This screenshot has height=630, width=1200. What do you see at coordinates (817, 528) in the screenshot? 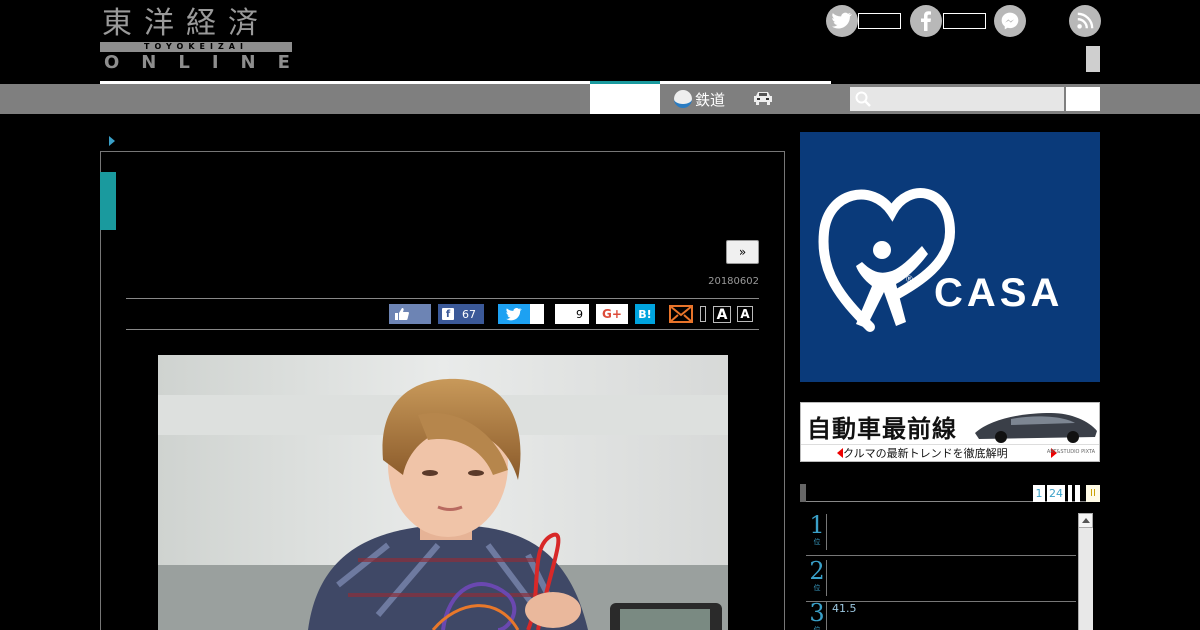
I see `ranking-number: 1位` at bounding box center [817, 528].